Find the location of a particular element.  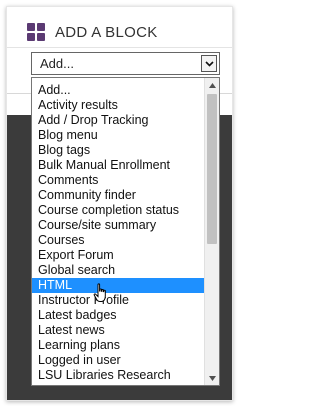

dropdown-option: Add / Drop Tracking is located at coordinates (118, 120).